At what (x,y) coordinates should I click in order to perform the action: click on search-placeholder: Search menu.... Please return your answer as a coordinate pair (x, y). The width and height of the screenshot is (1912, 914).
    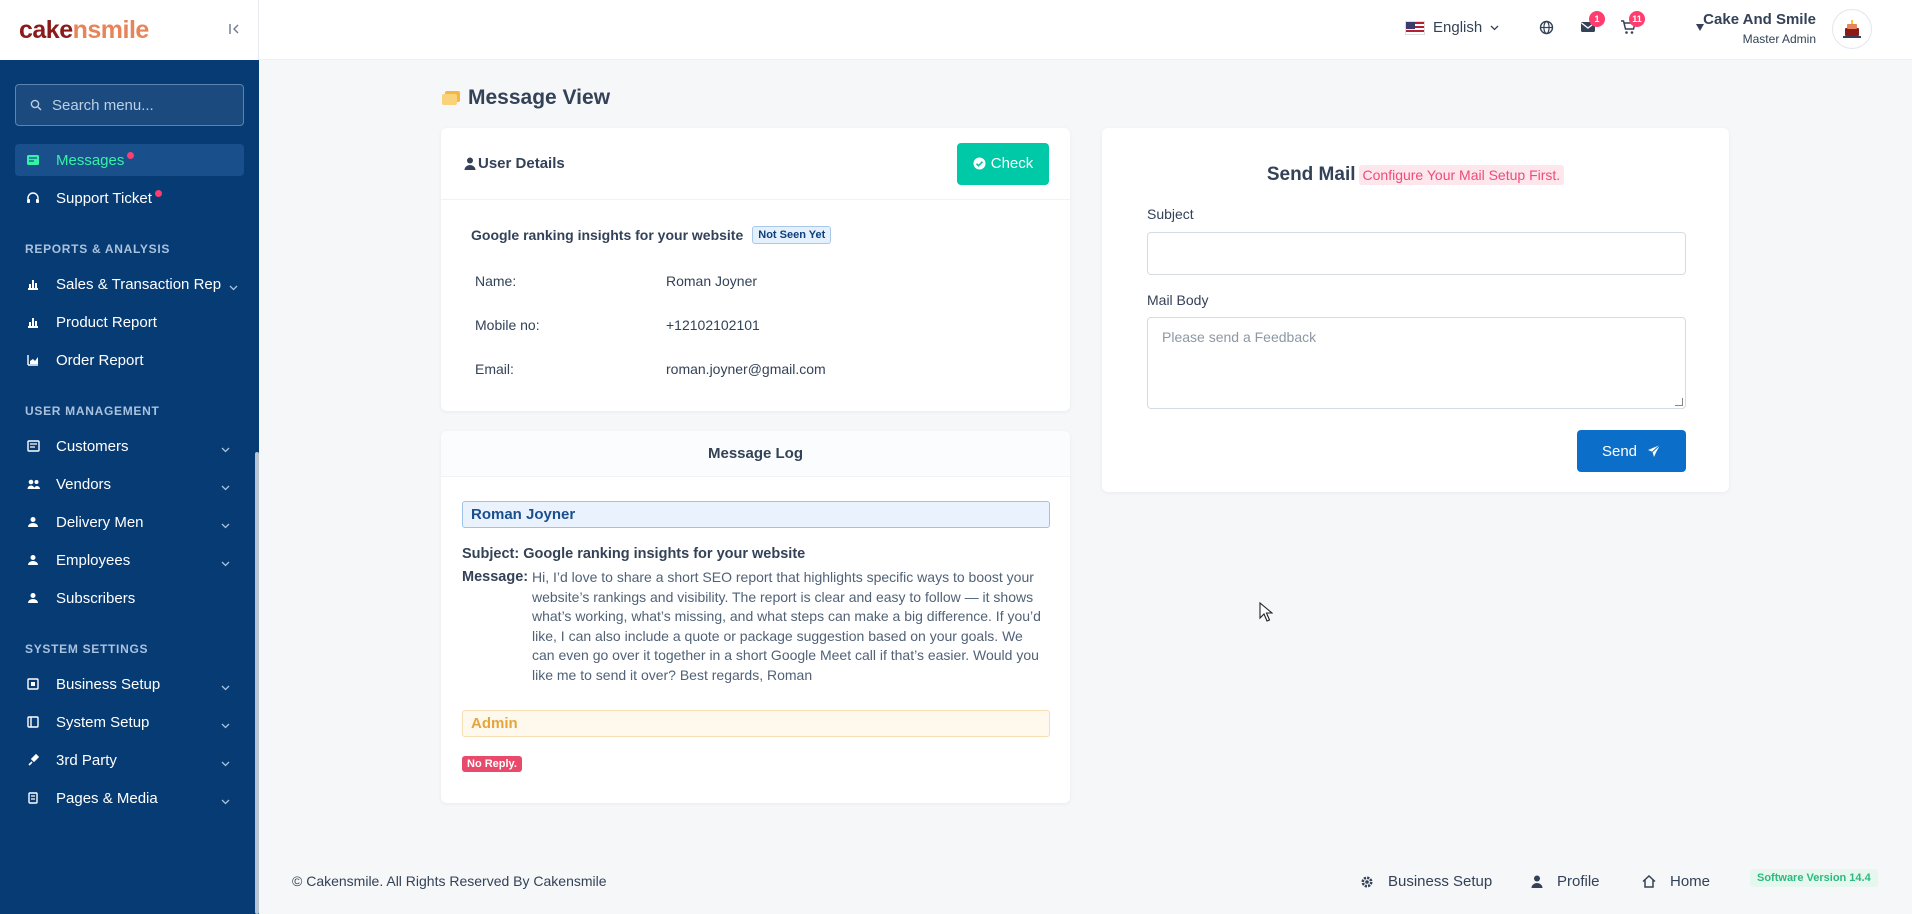
    Looking at the image, I should click on (103, 105).